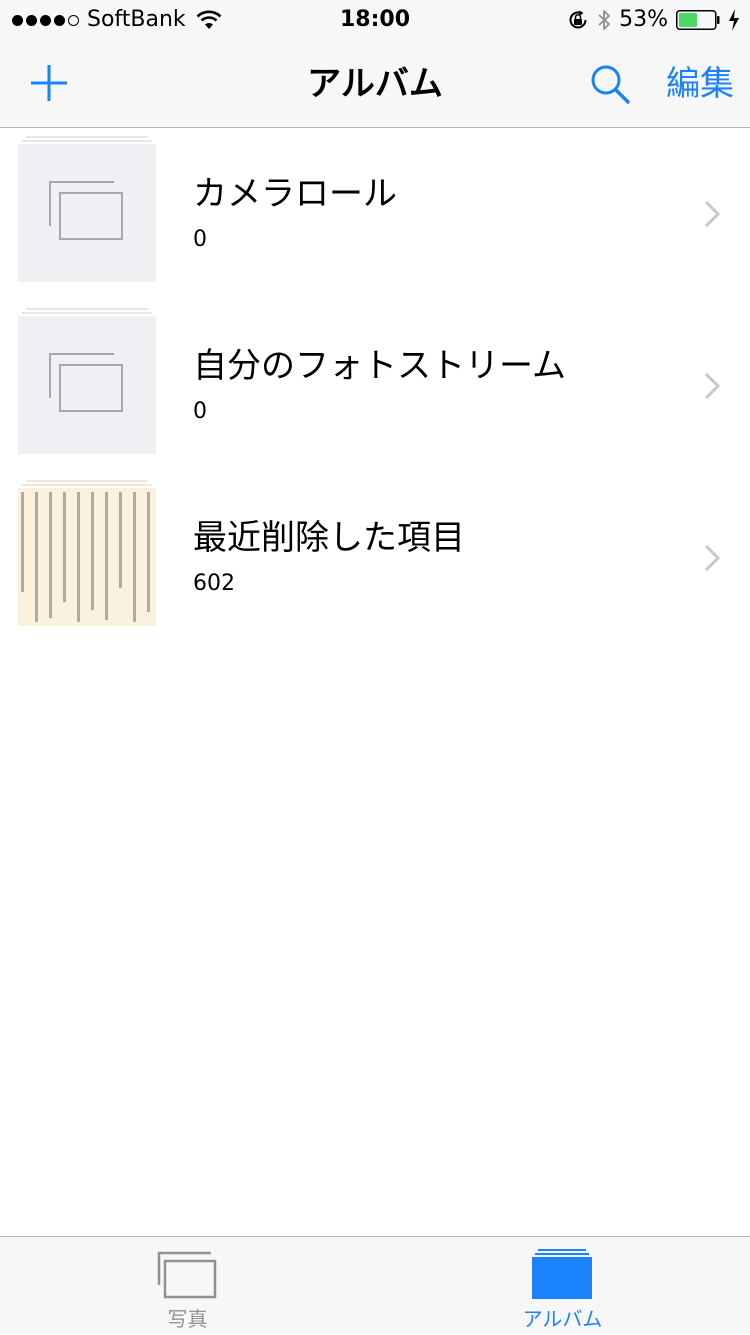  I want to click on tab-photos: 写真, so click(187, 1286).